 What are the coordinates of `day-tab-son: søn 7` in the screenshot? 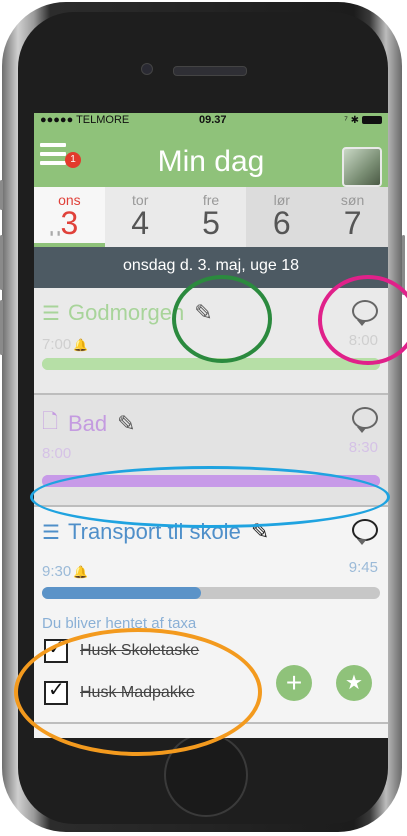 It's located at (352, 217).